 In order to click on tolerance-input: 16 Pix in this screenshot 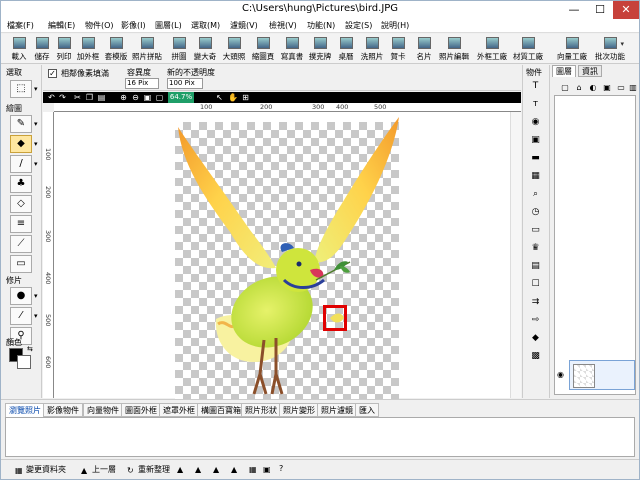, I will do `click(142, 83)`.